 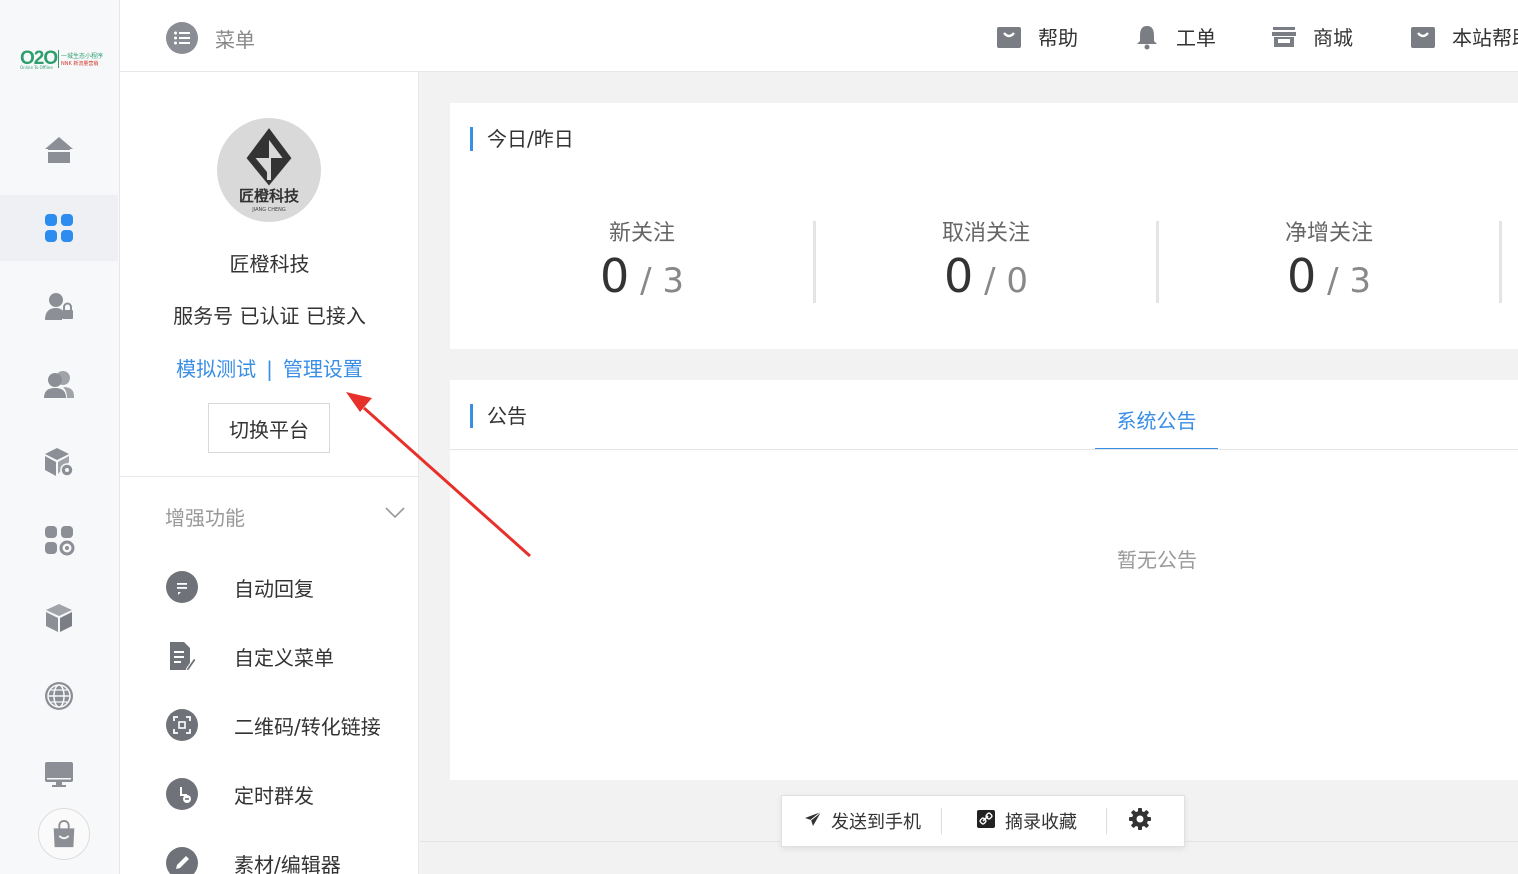 I want to click on rail-users-icon, so click(x=59, y=384).